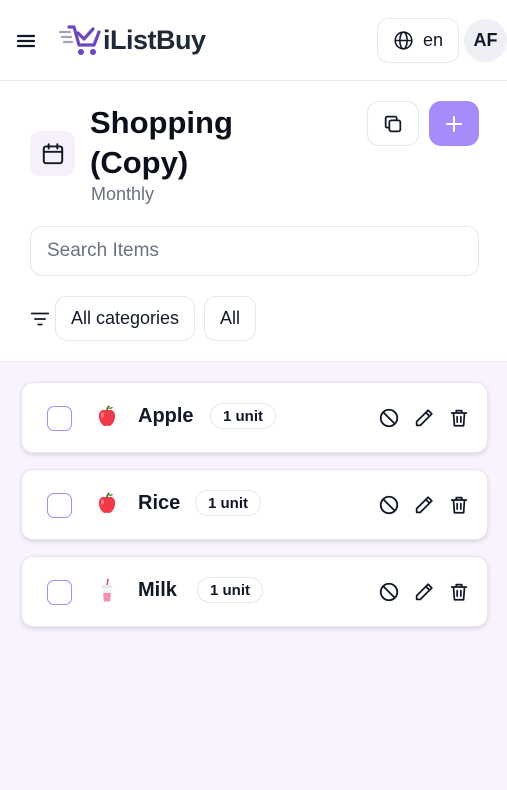  I want to click on copy-icon, so click(393, 123).